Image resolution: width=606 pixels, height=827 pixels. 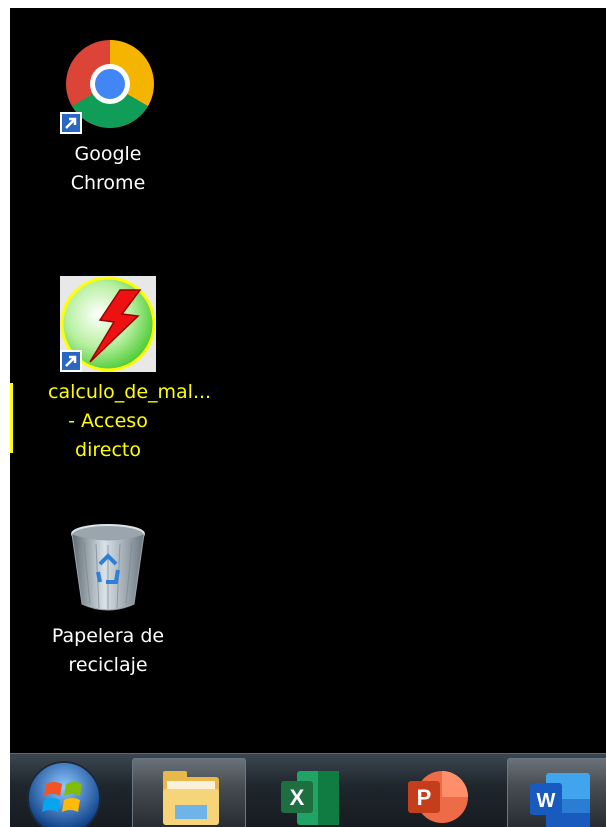 I want to click on folder-icon, so click(x=191, y=798).